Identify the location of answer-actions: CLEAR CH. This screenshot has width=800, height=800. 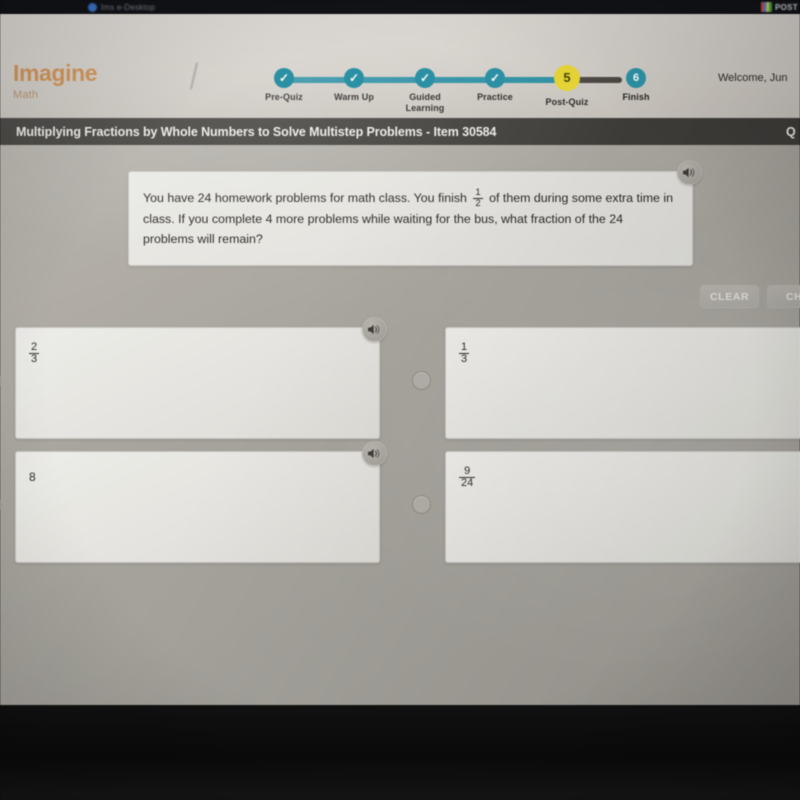
(750, 296).